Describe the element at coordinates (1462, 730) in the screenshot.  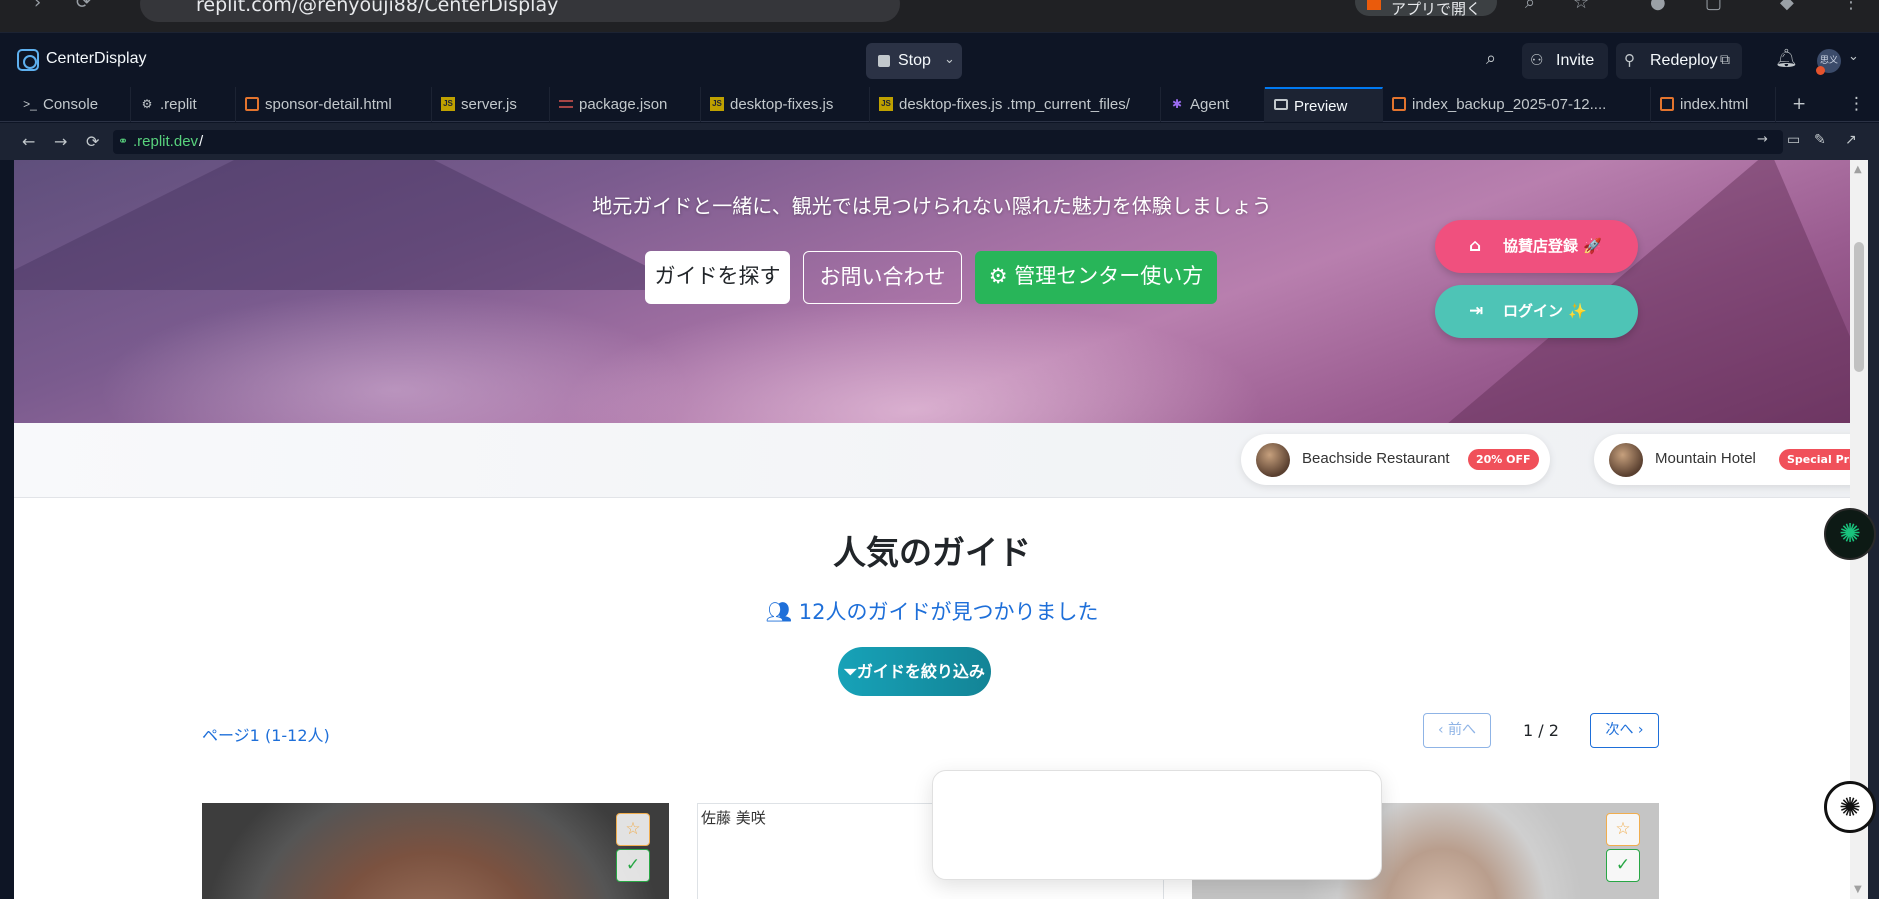
I see `prev-label: 前へ` at that location.